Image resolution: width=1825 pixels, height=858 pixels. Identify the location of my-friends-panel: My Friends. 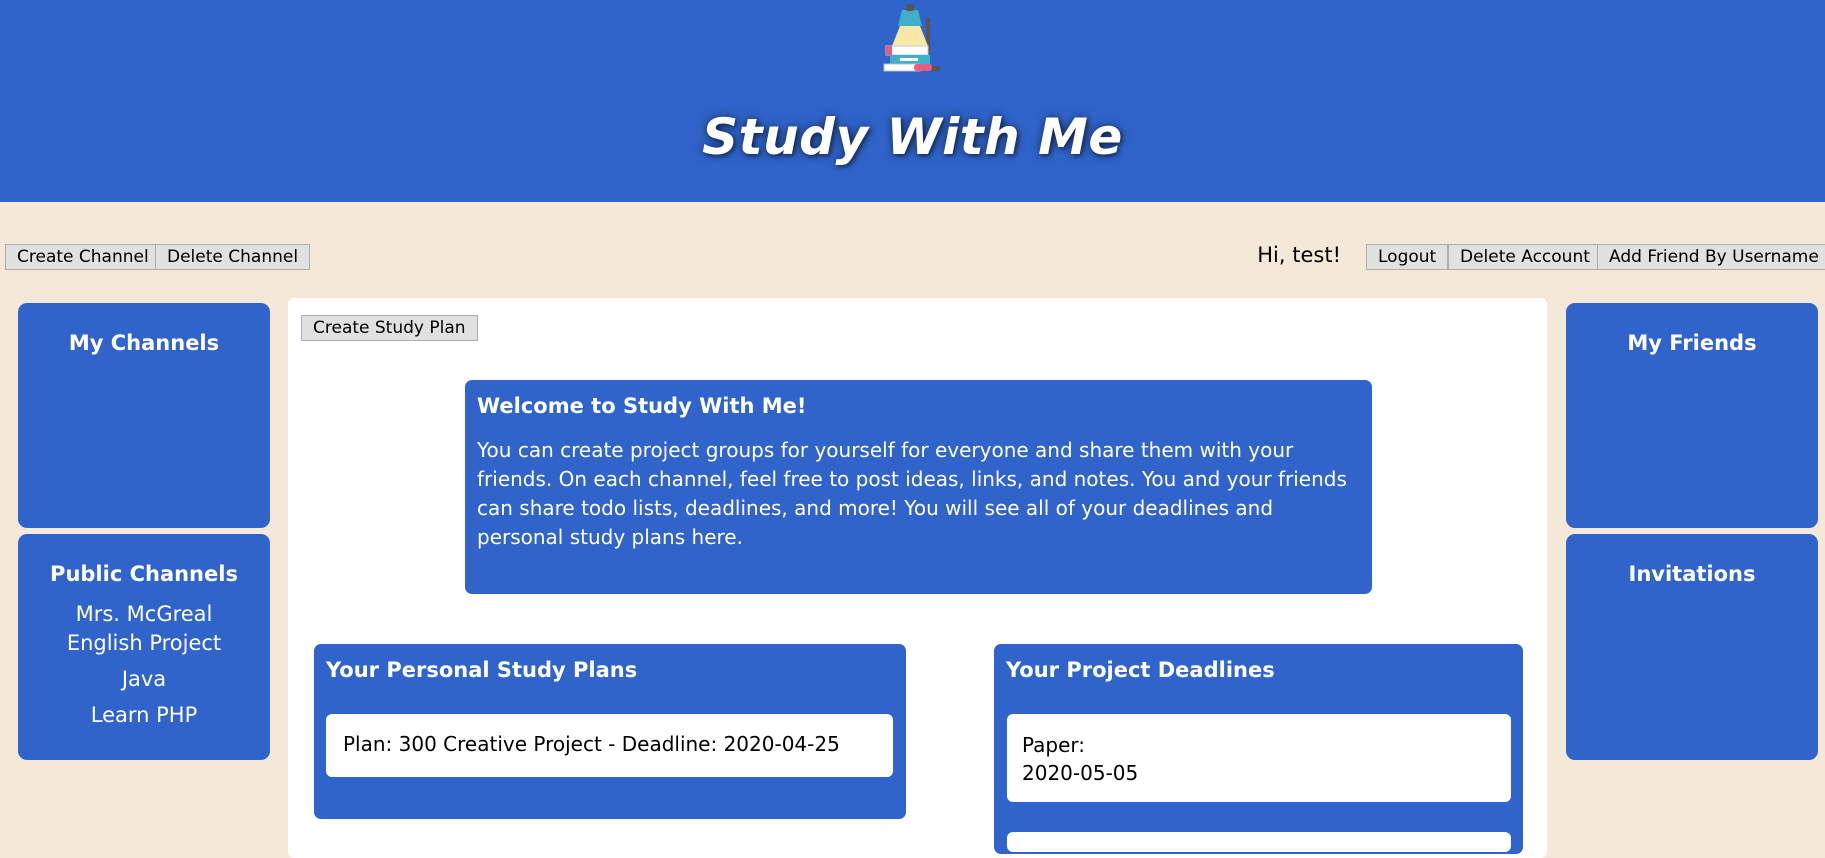
(1692, 415).